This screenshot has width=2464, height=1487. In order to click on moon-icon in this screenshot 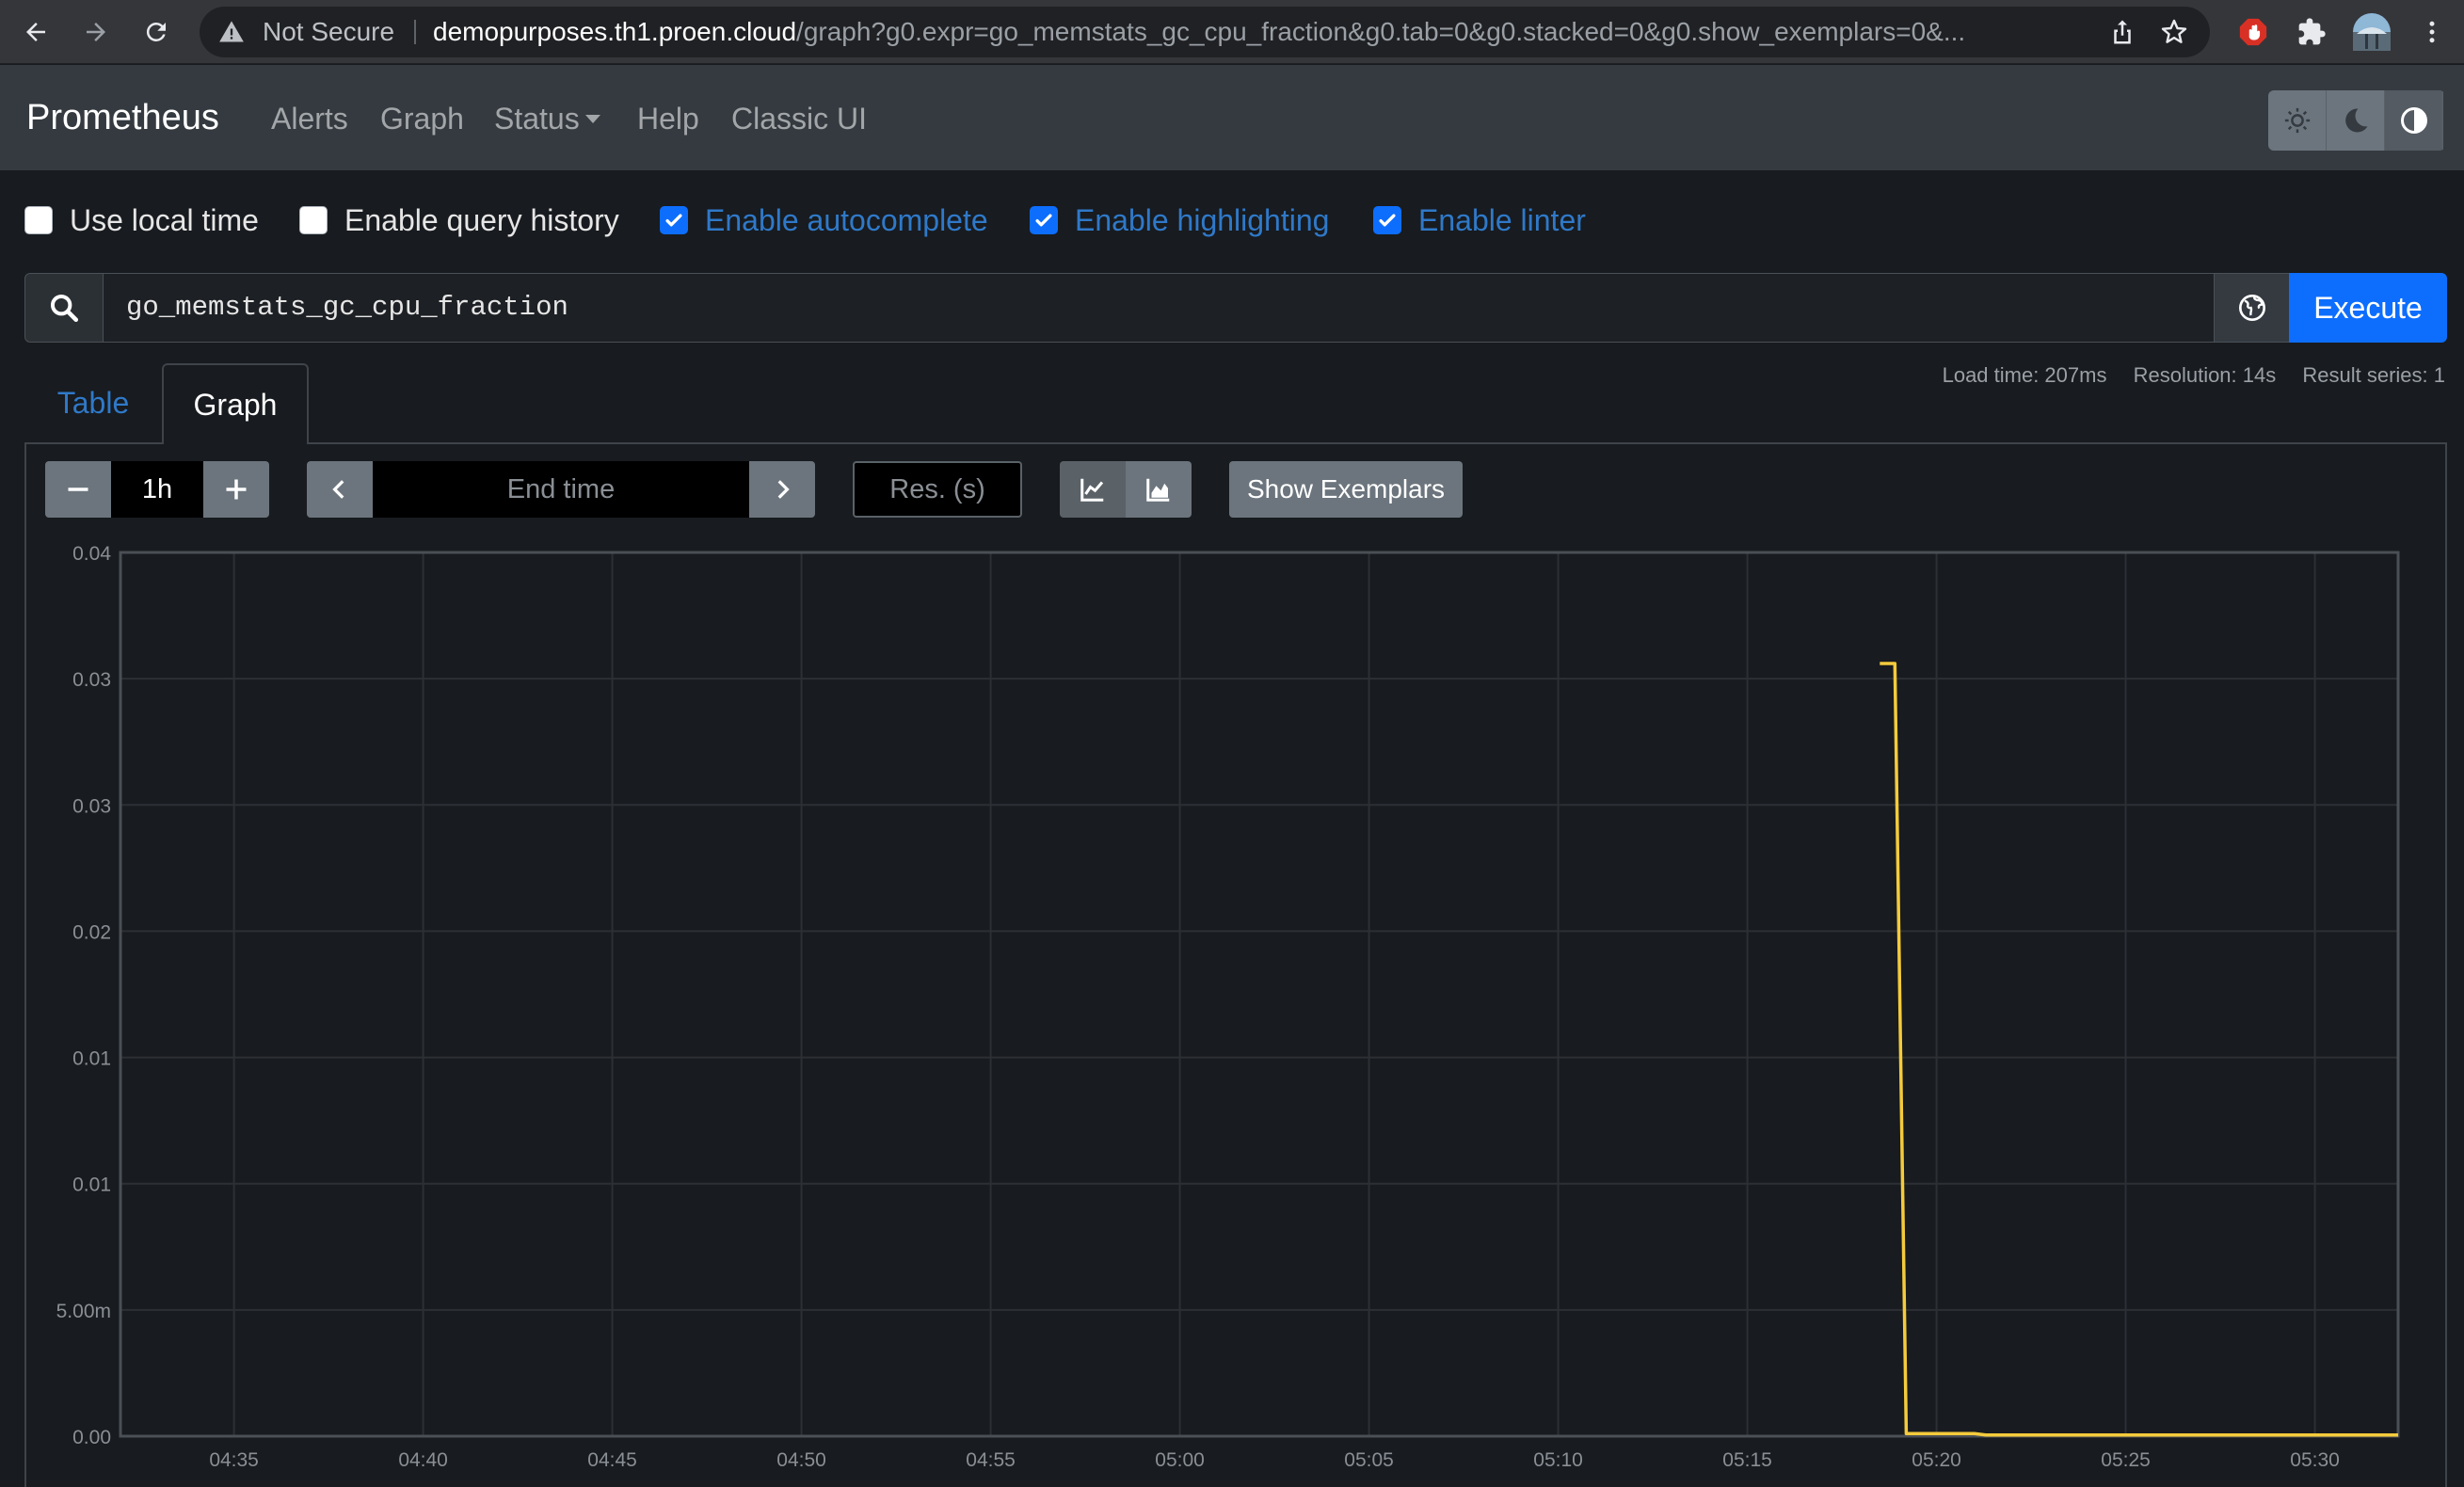, I will do `click(2355, 120)`.